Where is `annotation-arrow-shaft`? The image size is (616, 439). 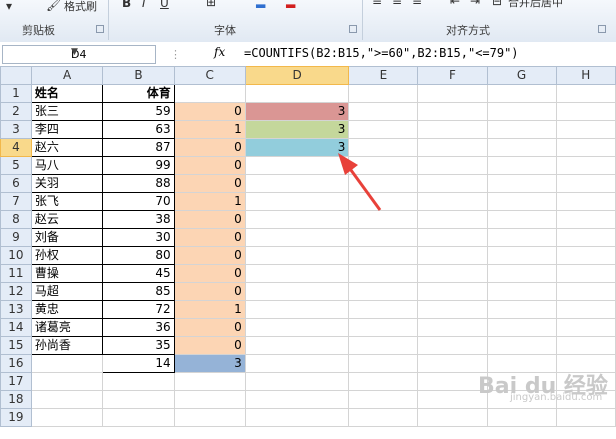
annotation-arrow-shaft is located at coordinates (364, 188).